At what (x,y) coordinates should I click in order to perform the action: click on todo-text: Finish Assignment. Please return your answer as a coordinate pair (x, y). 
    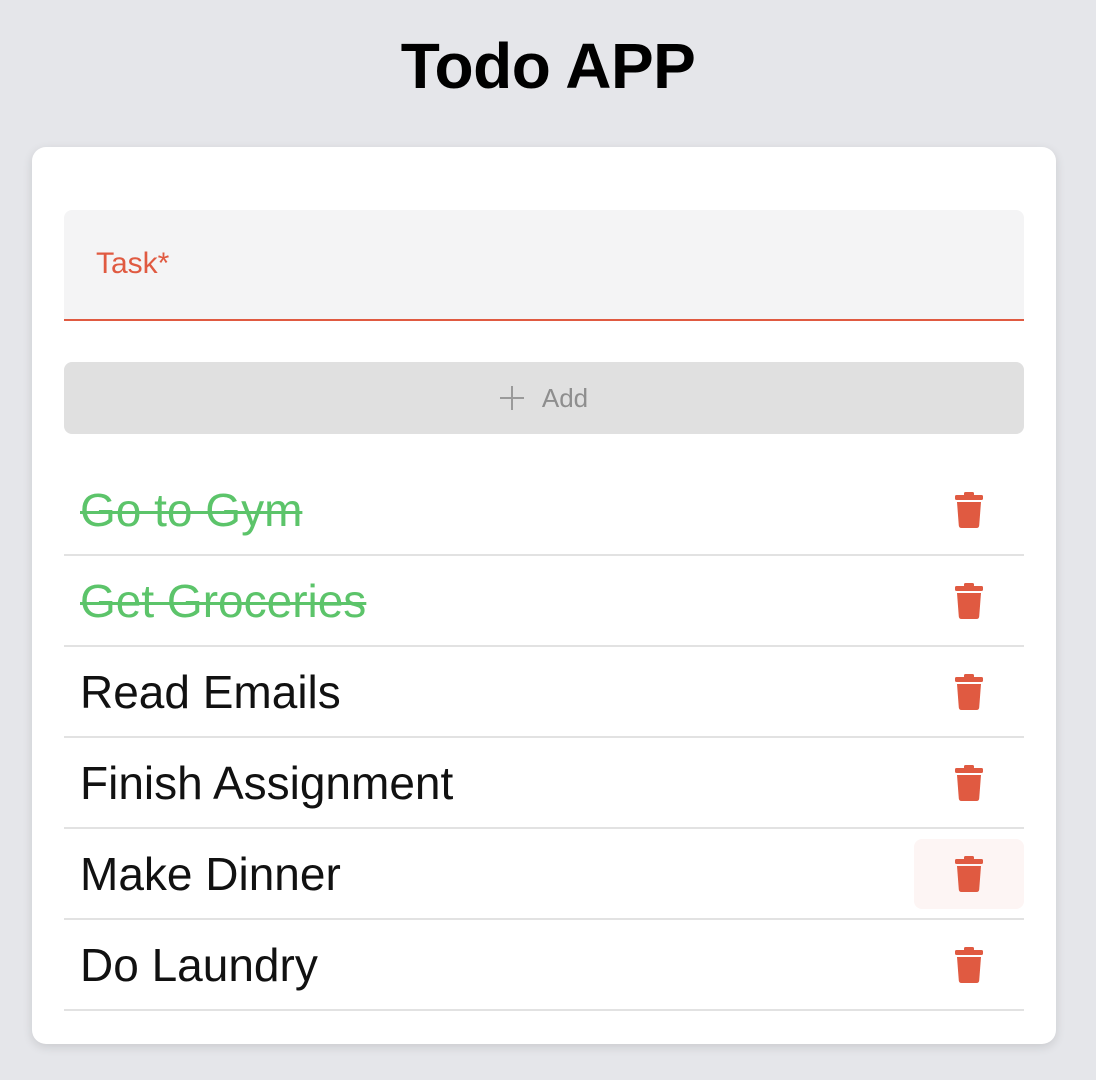
    Looking at the image, I should click on (266, 783).